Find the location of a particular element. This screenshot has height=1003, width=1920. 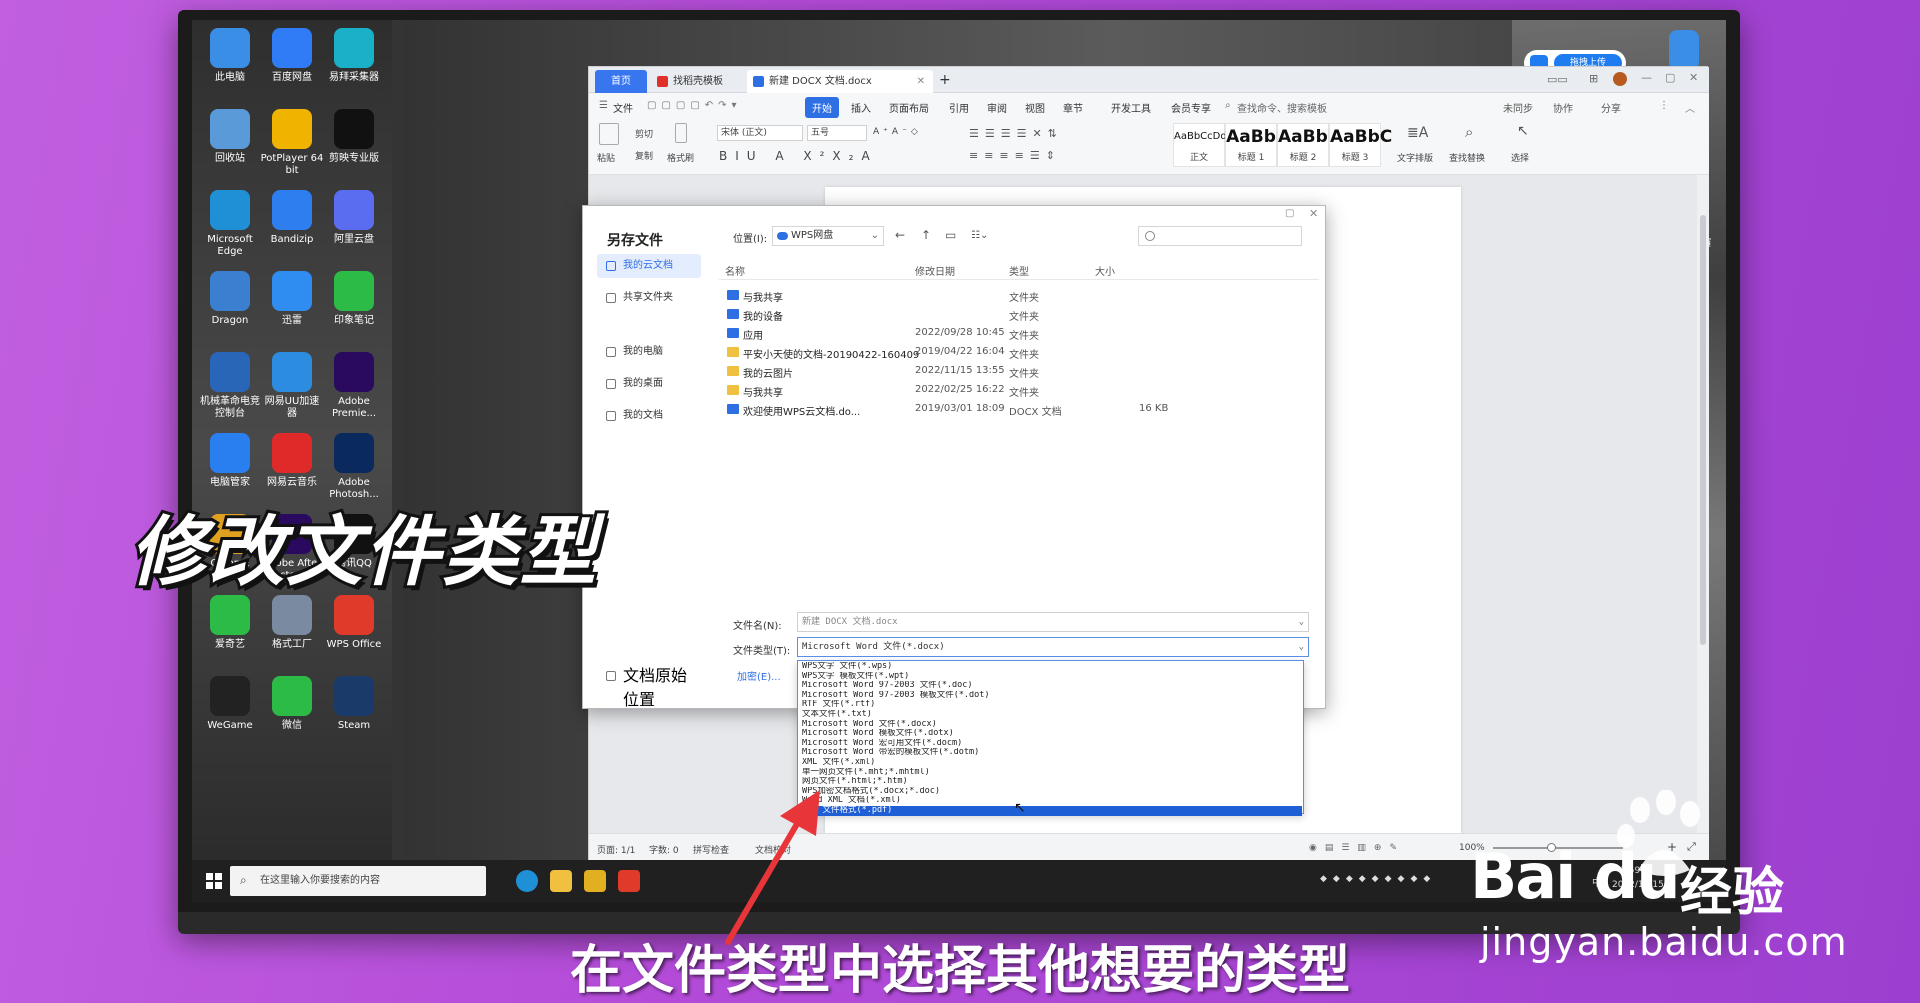

sidebar-item: 我的桌面 is located at coordinates (649, 384).